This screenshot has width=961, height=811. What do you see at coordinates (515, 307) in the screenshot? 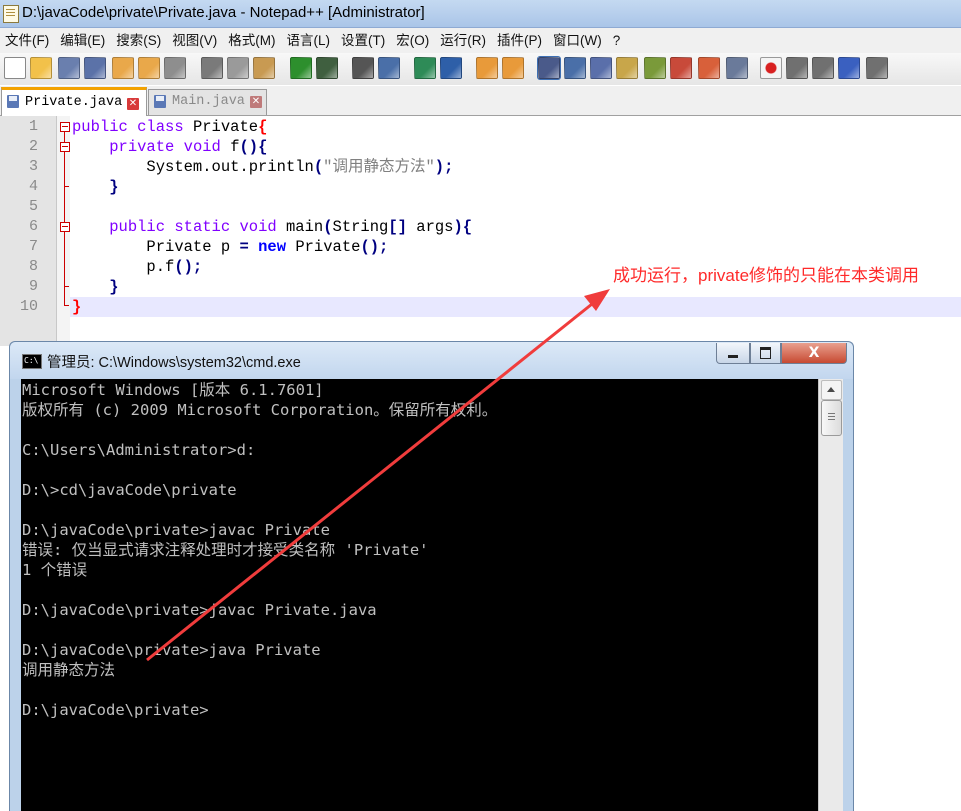
I see `current-line-highlight` at bounding box center [515, 307].